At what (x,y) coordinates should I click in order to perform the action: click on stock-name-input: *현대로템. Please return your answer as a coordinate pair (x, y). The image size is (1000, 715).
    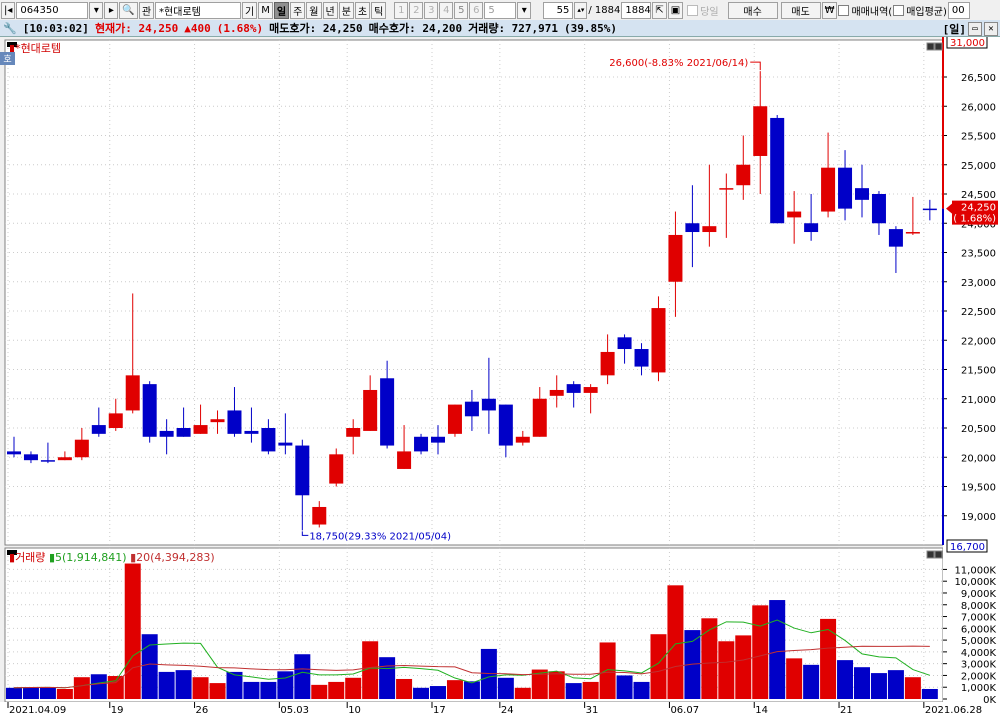
    Looking at the image, I should click on (198, 10).